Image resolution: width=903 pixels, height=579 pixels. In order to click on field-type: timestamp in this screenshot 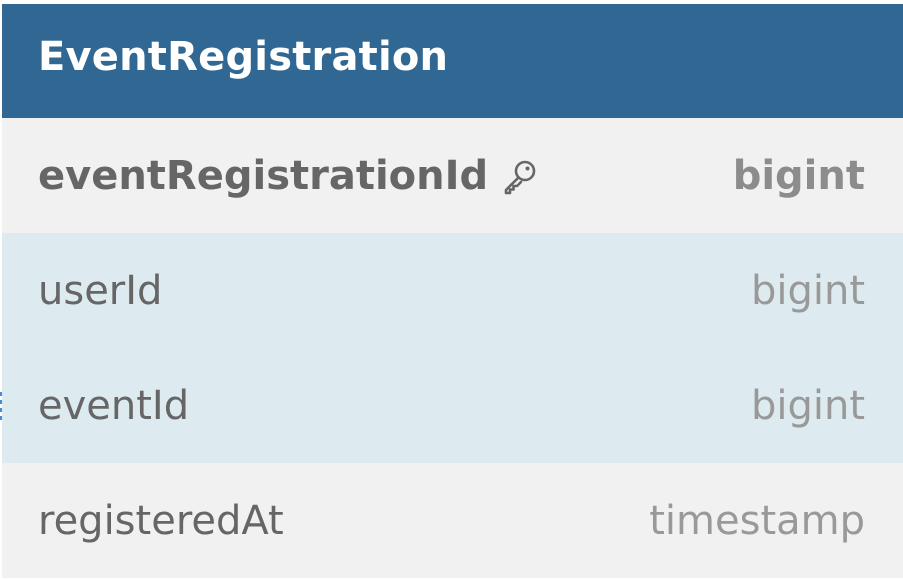, I will do `click(757, 520)`.